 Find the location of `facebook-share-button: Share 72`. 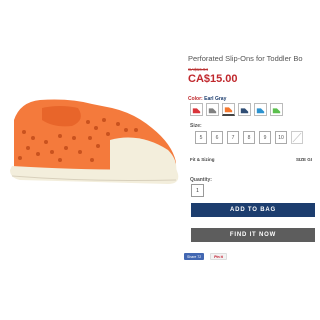

facebook-share-button: Share 72 is located at coordinates (194, 256).